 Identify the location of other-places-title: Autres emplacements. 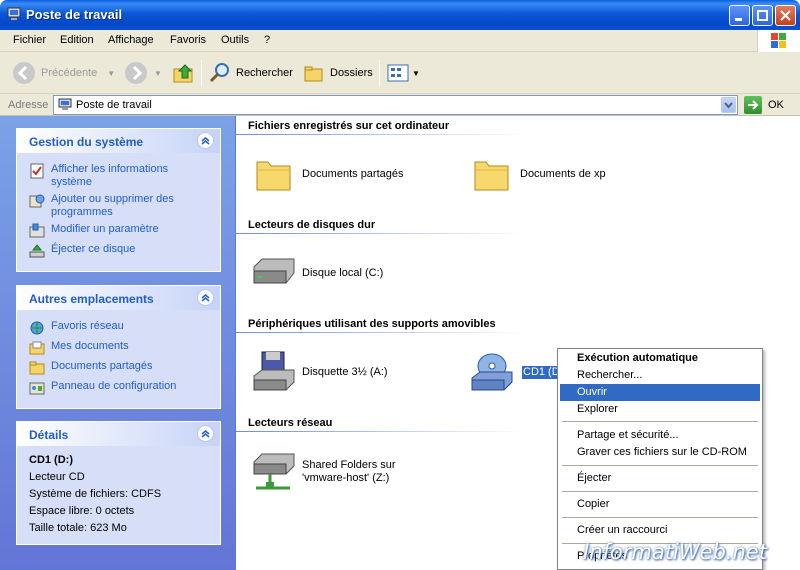
(91, 299).